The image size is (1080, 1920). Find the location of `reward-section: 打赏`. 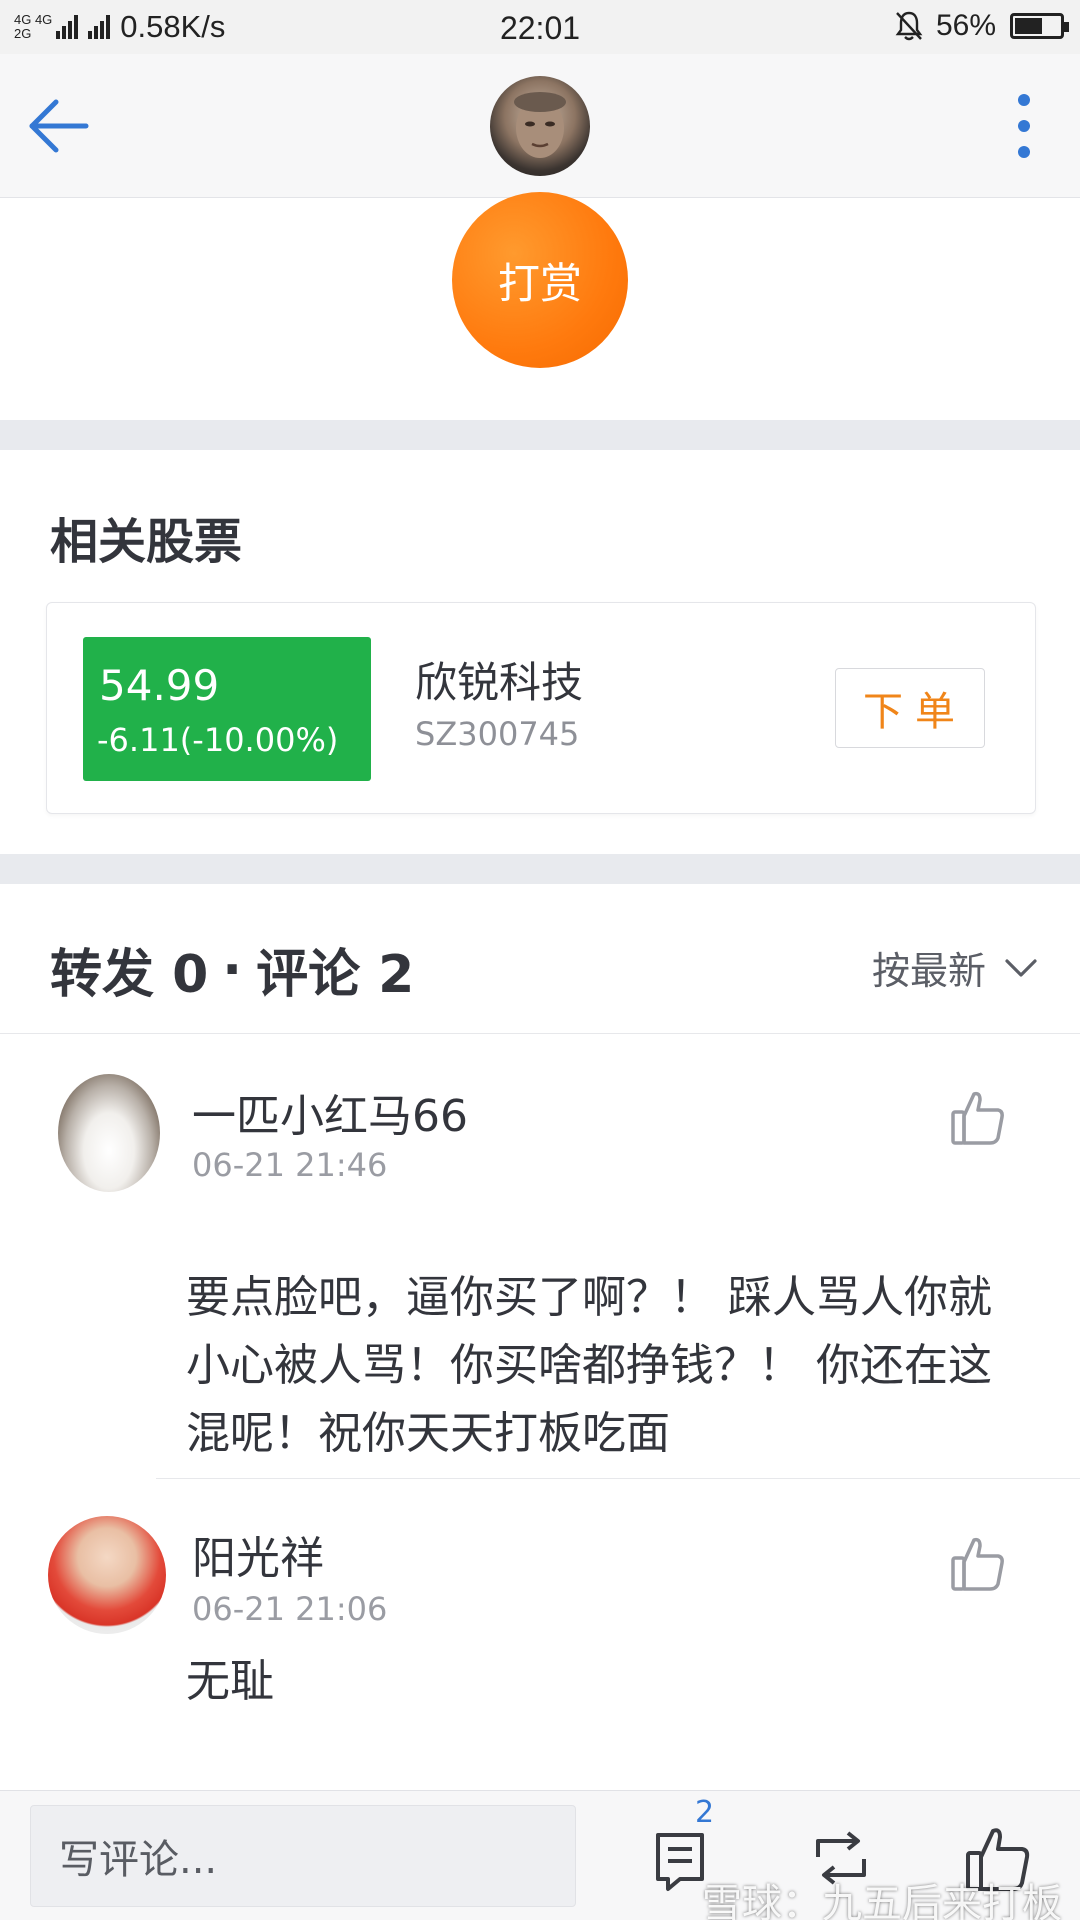

reward-section: 打赏 is located at coordinates (540, 306).